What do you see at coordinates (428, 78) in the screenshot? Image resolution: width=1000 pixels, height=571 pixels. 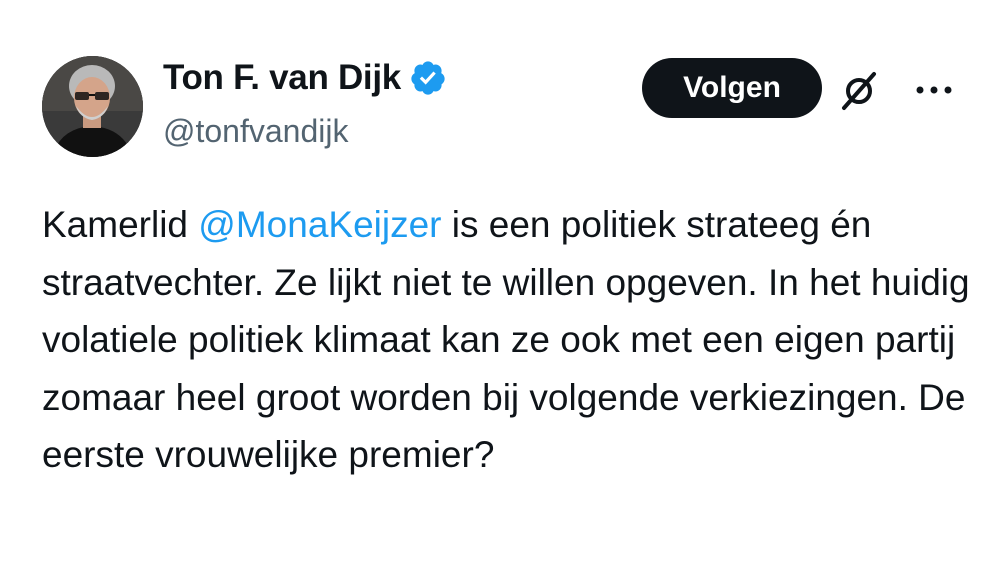 I see `verified-badge-icon` at bounding box center [428, 78].